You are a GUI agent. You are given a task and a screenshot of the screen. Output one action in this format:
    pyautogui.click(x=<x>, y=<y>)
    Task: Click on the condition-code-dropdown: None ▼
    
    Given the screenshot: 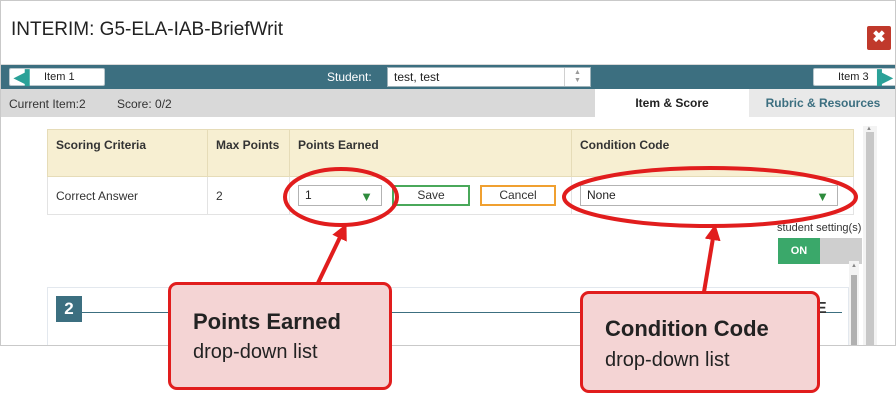 What is the action you would take?
    pyautogui.click(x=709, y=195)
    